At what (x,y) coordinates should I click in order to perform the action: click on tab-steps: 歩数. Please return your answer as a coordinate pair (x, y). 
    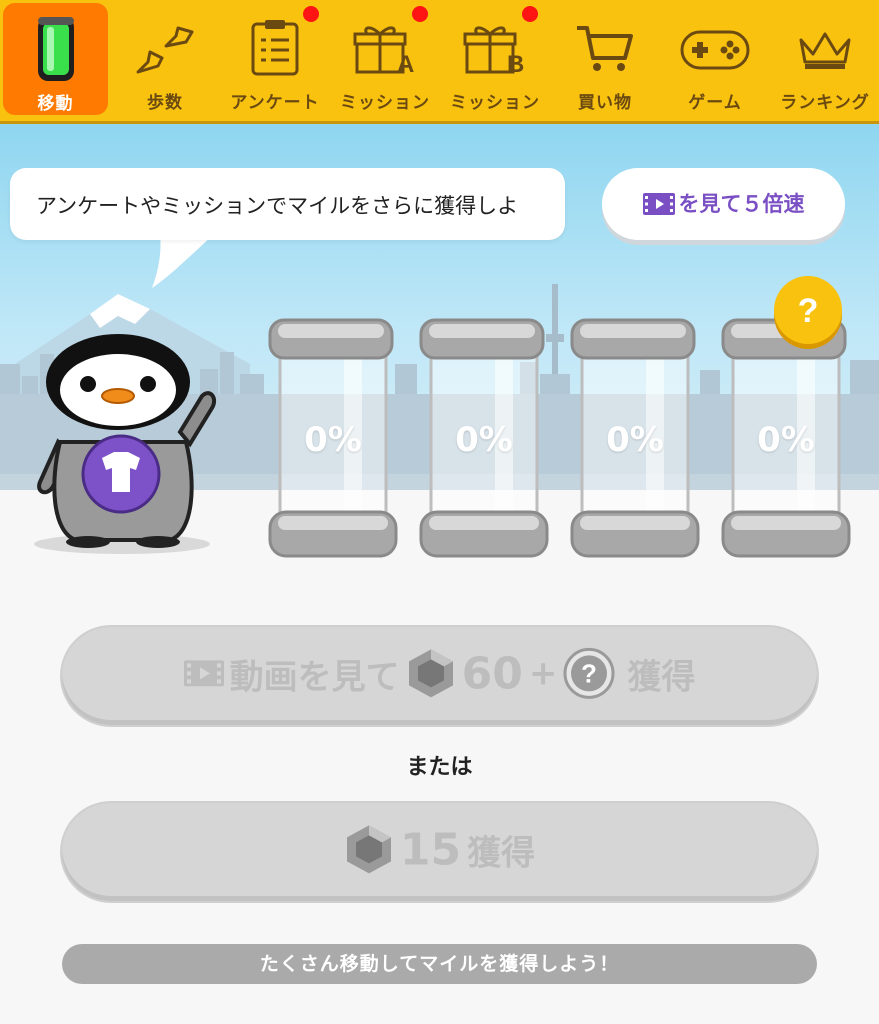
    Looking at the image, I should click on (165, 60).